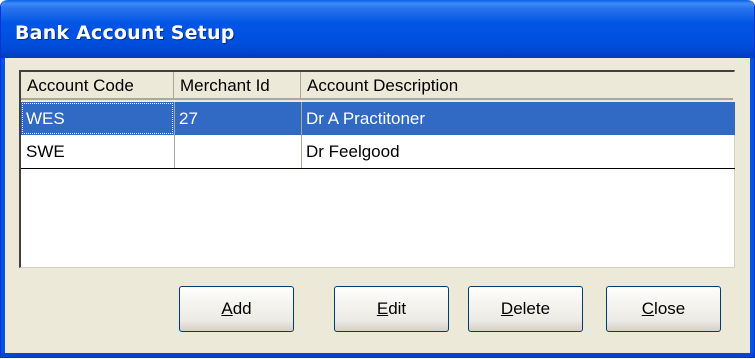  What do you see at coordinates (752, 207) in the screenshot?
I see `window-frame-right` at bounding box center [752, 207].